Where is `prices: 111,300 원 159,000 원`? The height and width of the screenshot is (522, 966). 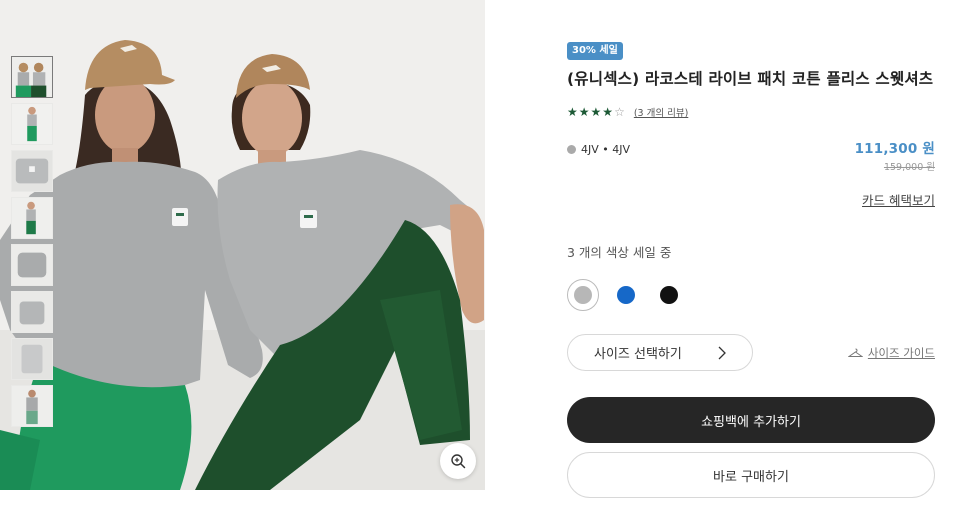
prices: 111,300 원 159,000 원 is located at coordinates (895, 155).